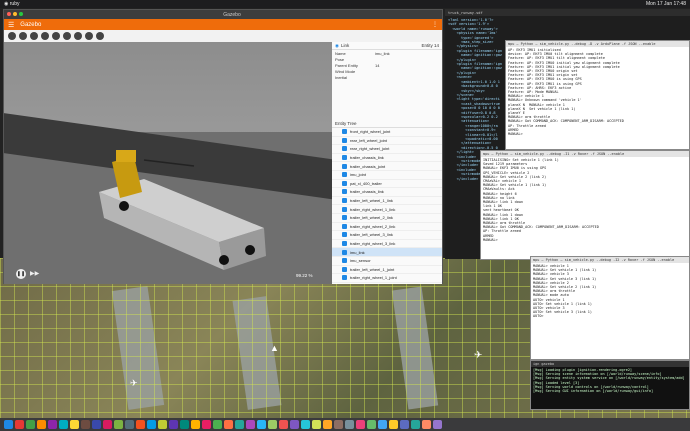 This screenshot has width=690, height=431. What do you see at coordinates (387, 252) in the screenshot?
I see `entity-tree-item: imu_link` at bounding box center [387, 252].